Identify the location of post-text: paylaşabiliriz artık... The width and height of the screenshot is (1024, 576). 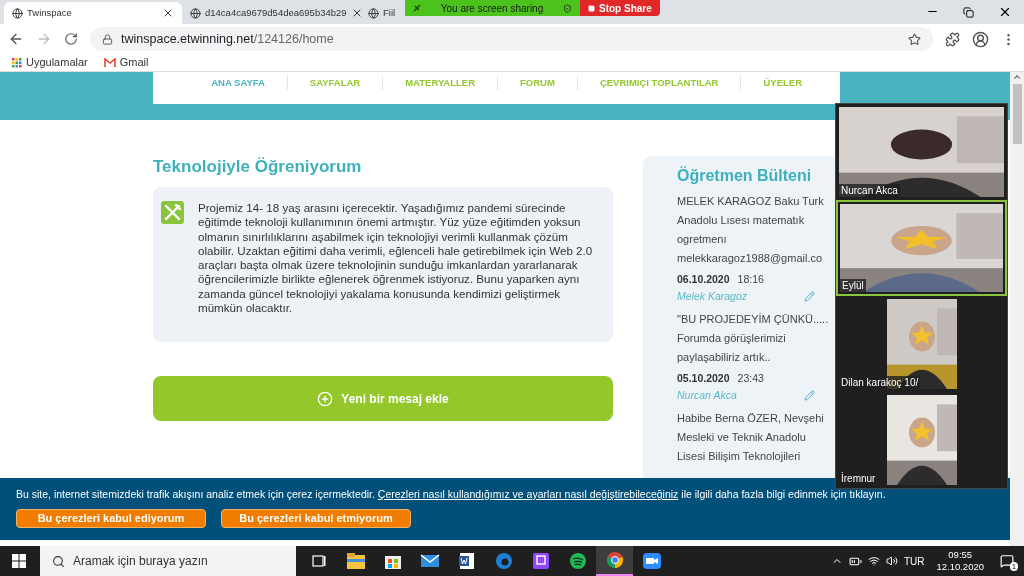
(724, 357).